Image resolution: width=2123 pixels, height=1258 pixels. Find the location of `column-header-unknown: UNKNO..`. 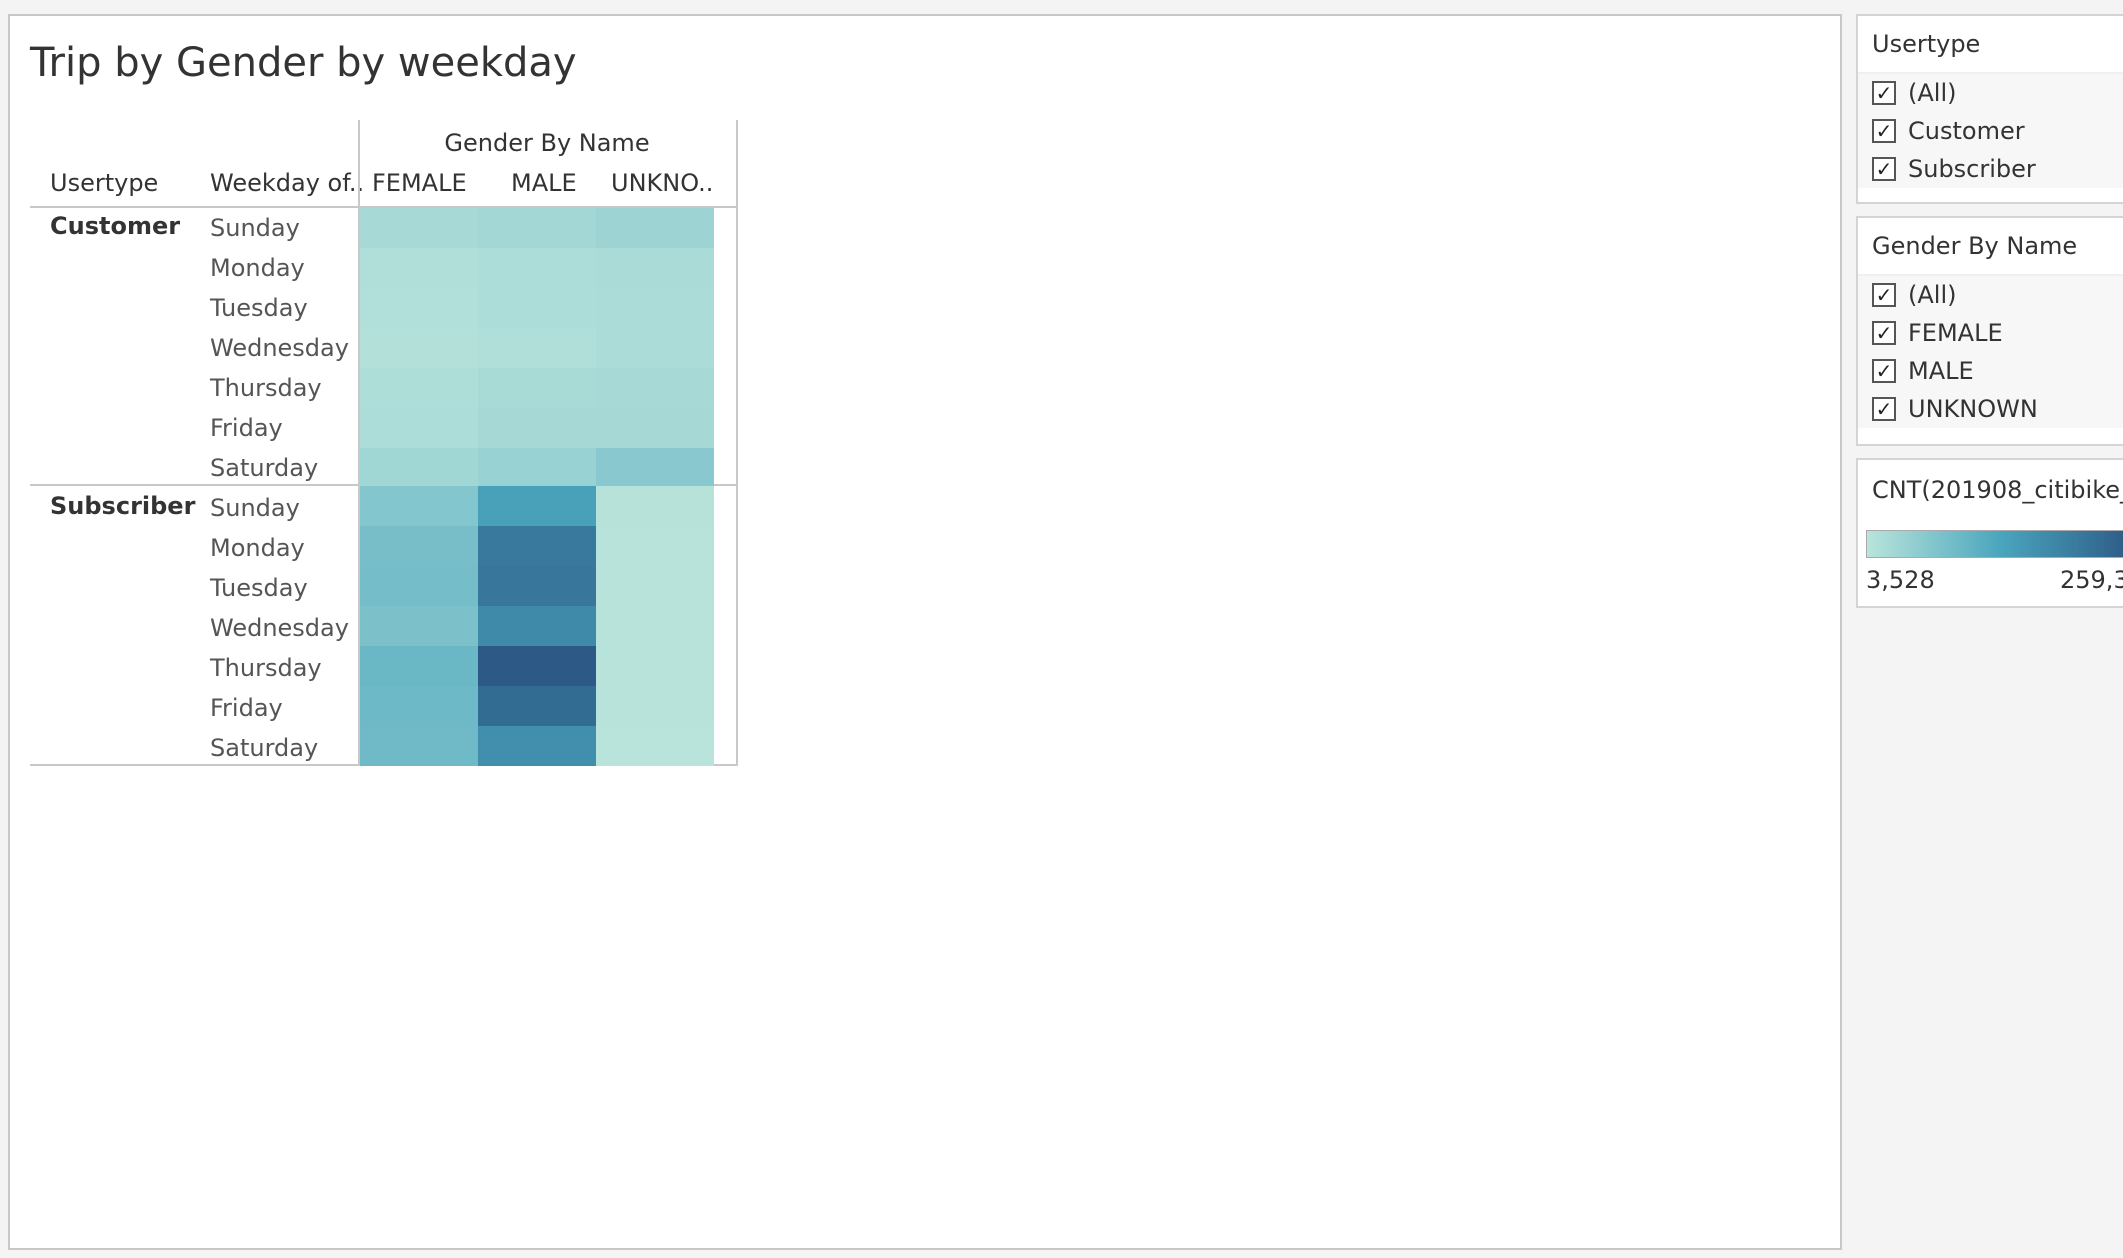

column-header-unknown: UNKNO.. is located at coordinates (662, 183).